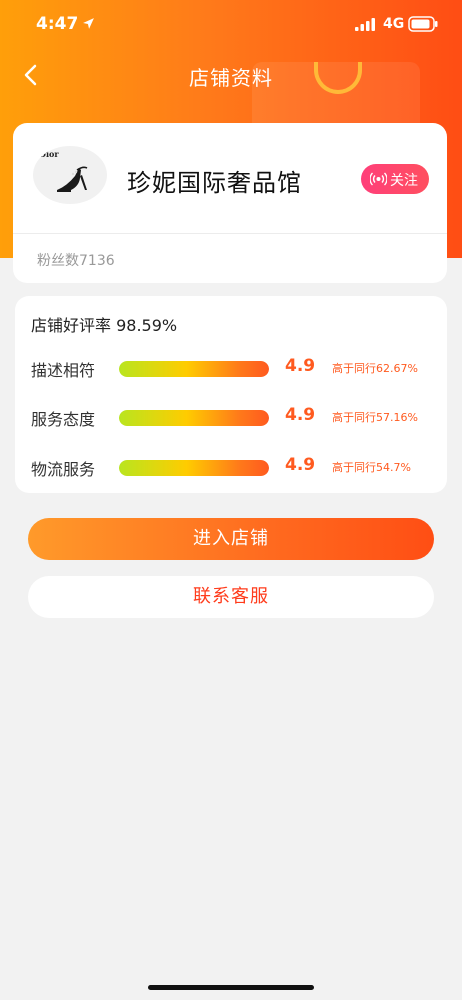  What do you see at coordinates (72, 179) in the screenshot?
I see `high-heel-shoe-image` at bounding box center [72, 179].